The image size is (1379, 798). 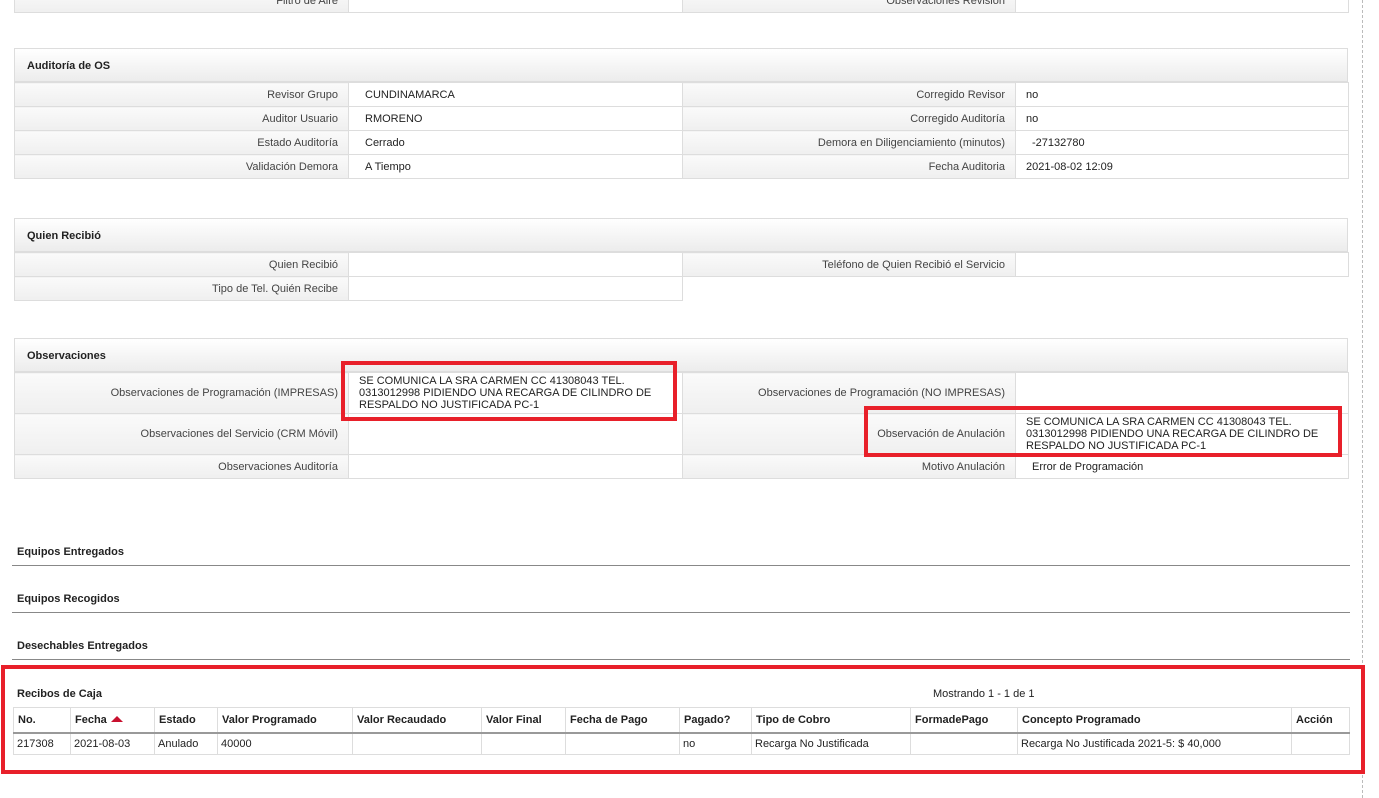 What do you see at coordinates (181, 6) in the screenshot?
I see `filtro-aire-label: Filtro de Aire` at bounding box center [181, 6].